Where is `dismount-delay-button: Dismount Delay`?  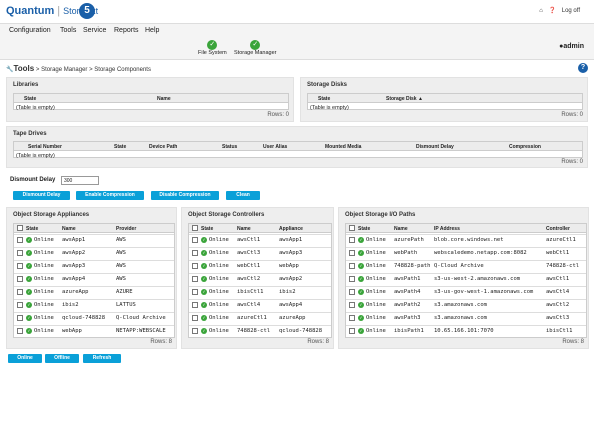 dismount-delay-button: Dismount Delay is located at coordinates (41, 195).